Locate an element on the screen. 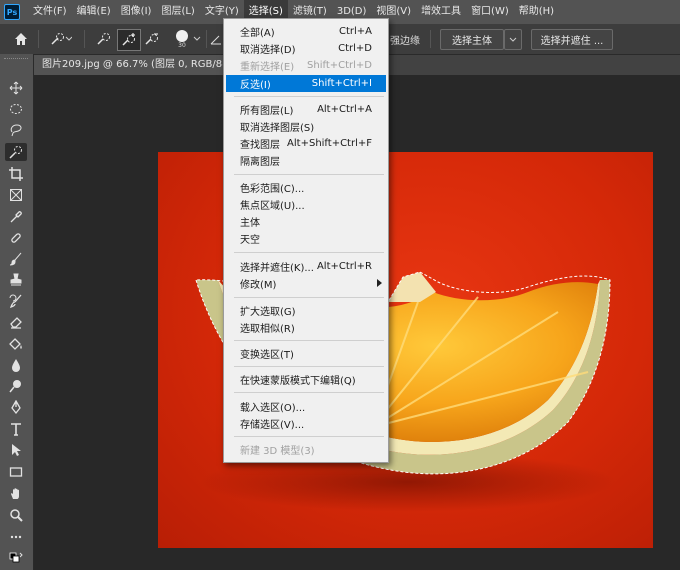  path-selection-tool-icon is located at coordinates (16, 450).